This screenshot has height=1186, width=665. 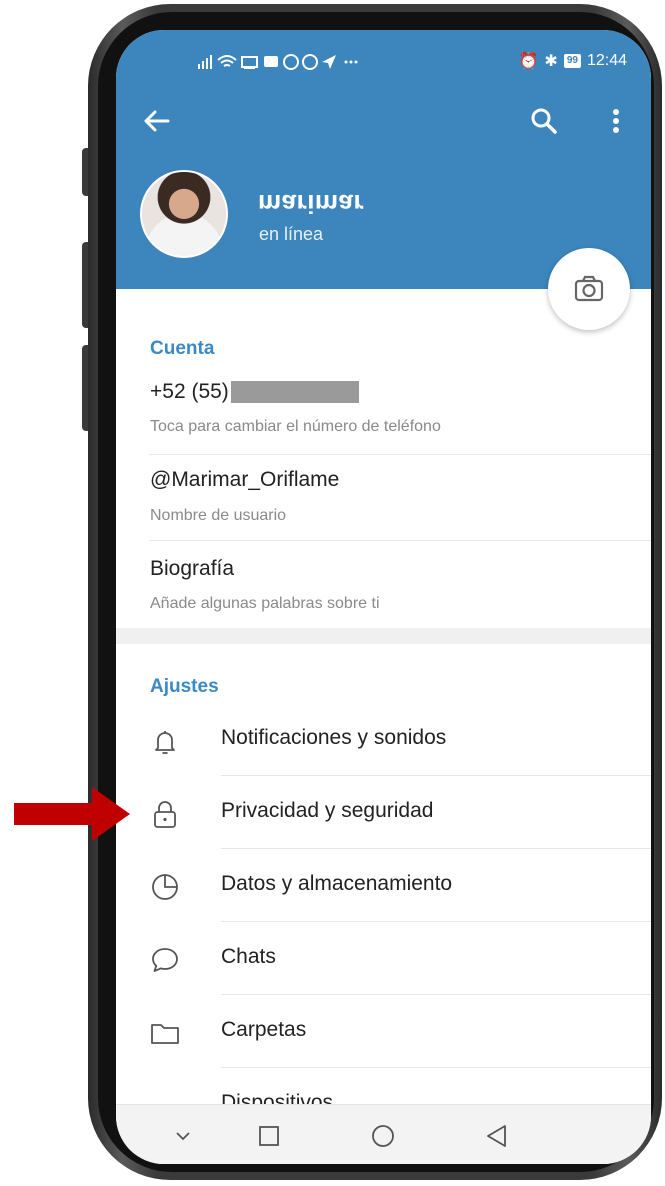 I want to click on chevron-down-icon, so click(x=183, y=1136).